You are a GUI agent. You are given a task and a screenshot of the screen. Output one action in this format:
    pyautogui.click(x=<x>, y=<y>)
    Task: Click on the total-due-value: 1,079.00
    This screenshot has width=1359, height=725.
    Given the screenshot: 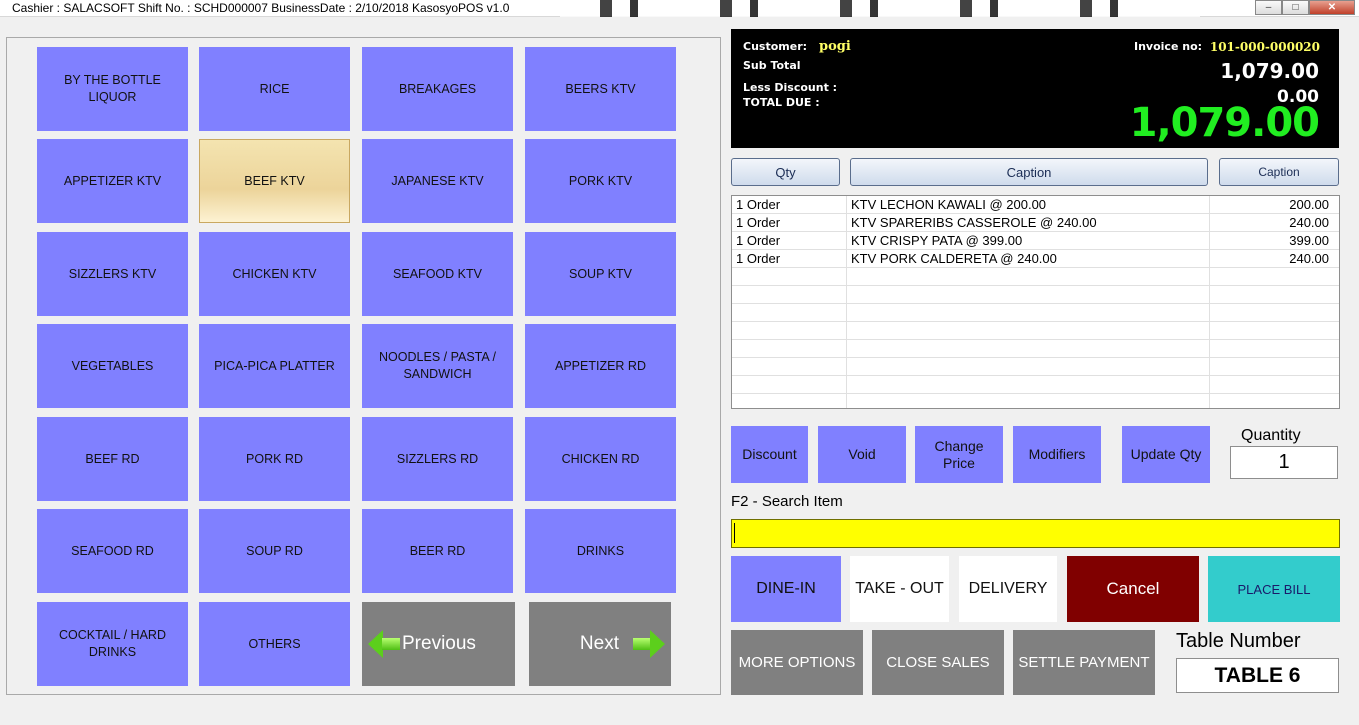 What is the action you would take?
    pyautogui.click(x=1224, y=123)
    